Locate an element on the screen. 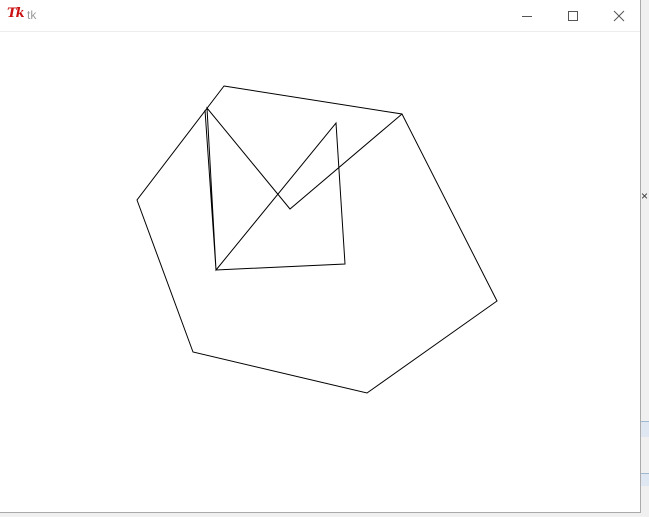  close-button is located at coordinates (619, 15).